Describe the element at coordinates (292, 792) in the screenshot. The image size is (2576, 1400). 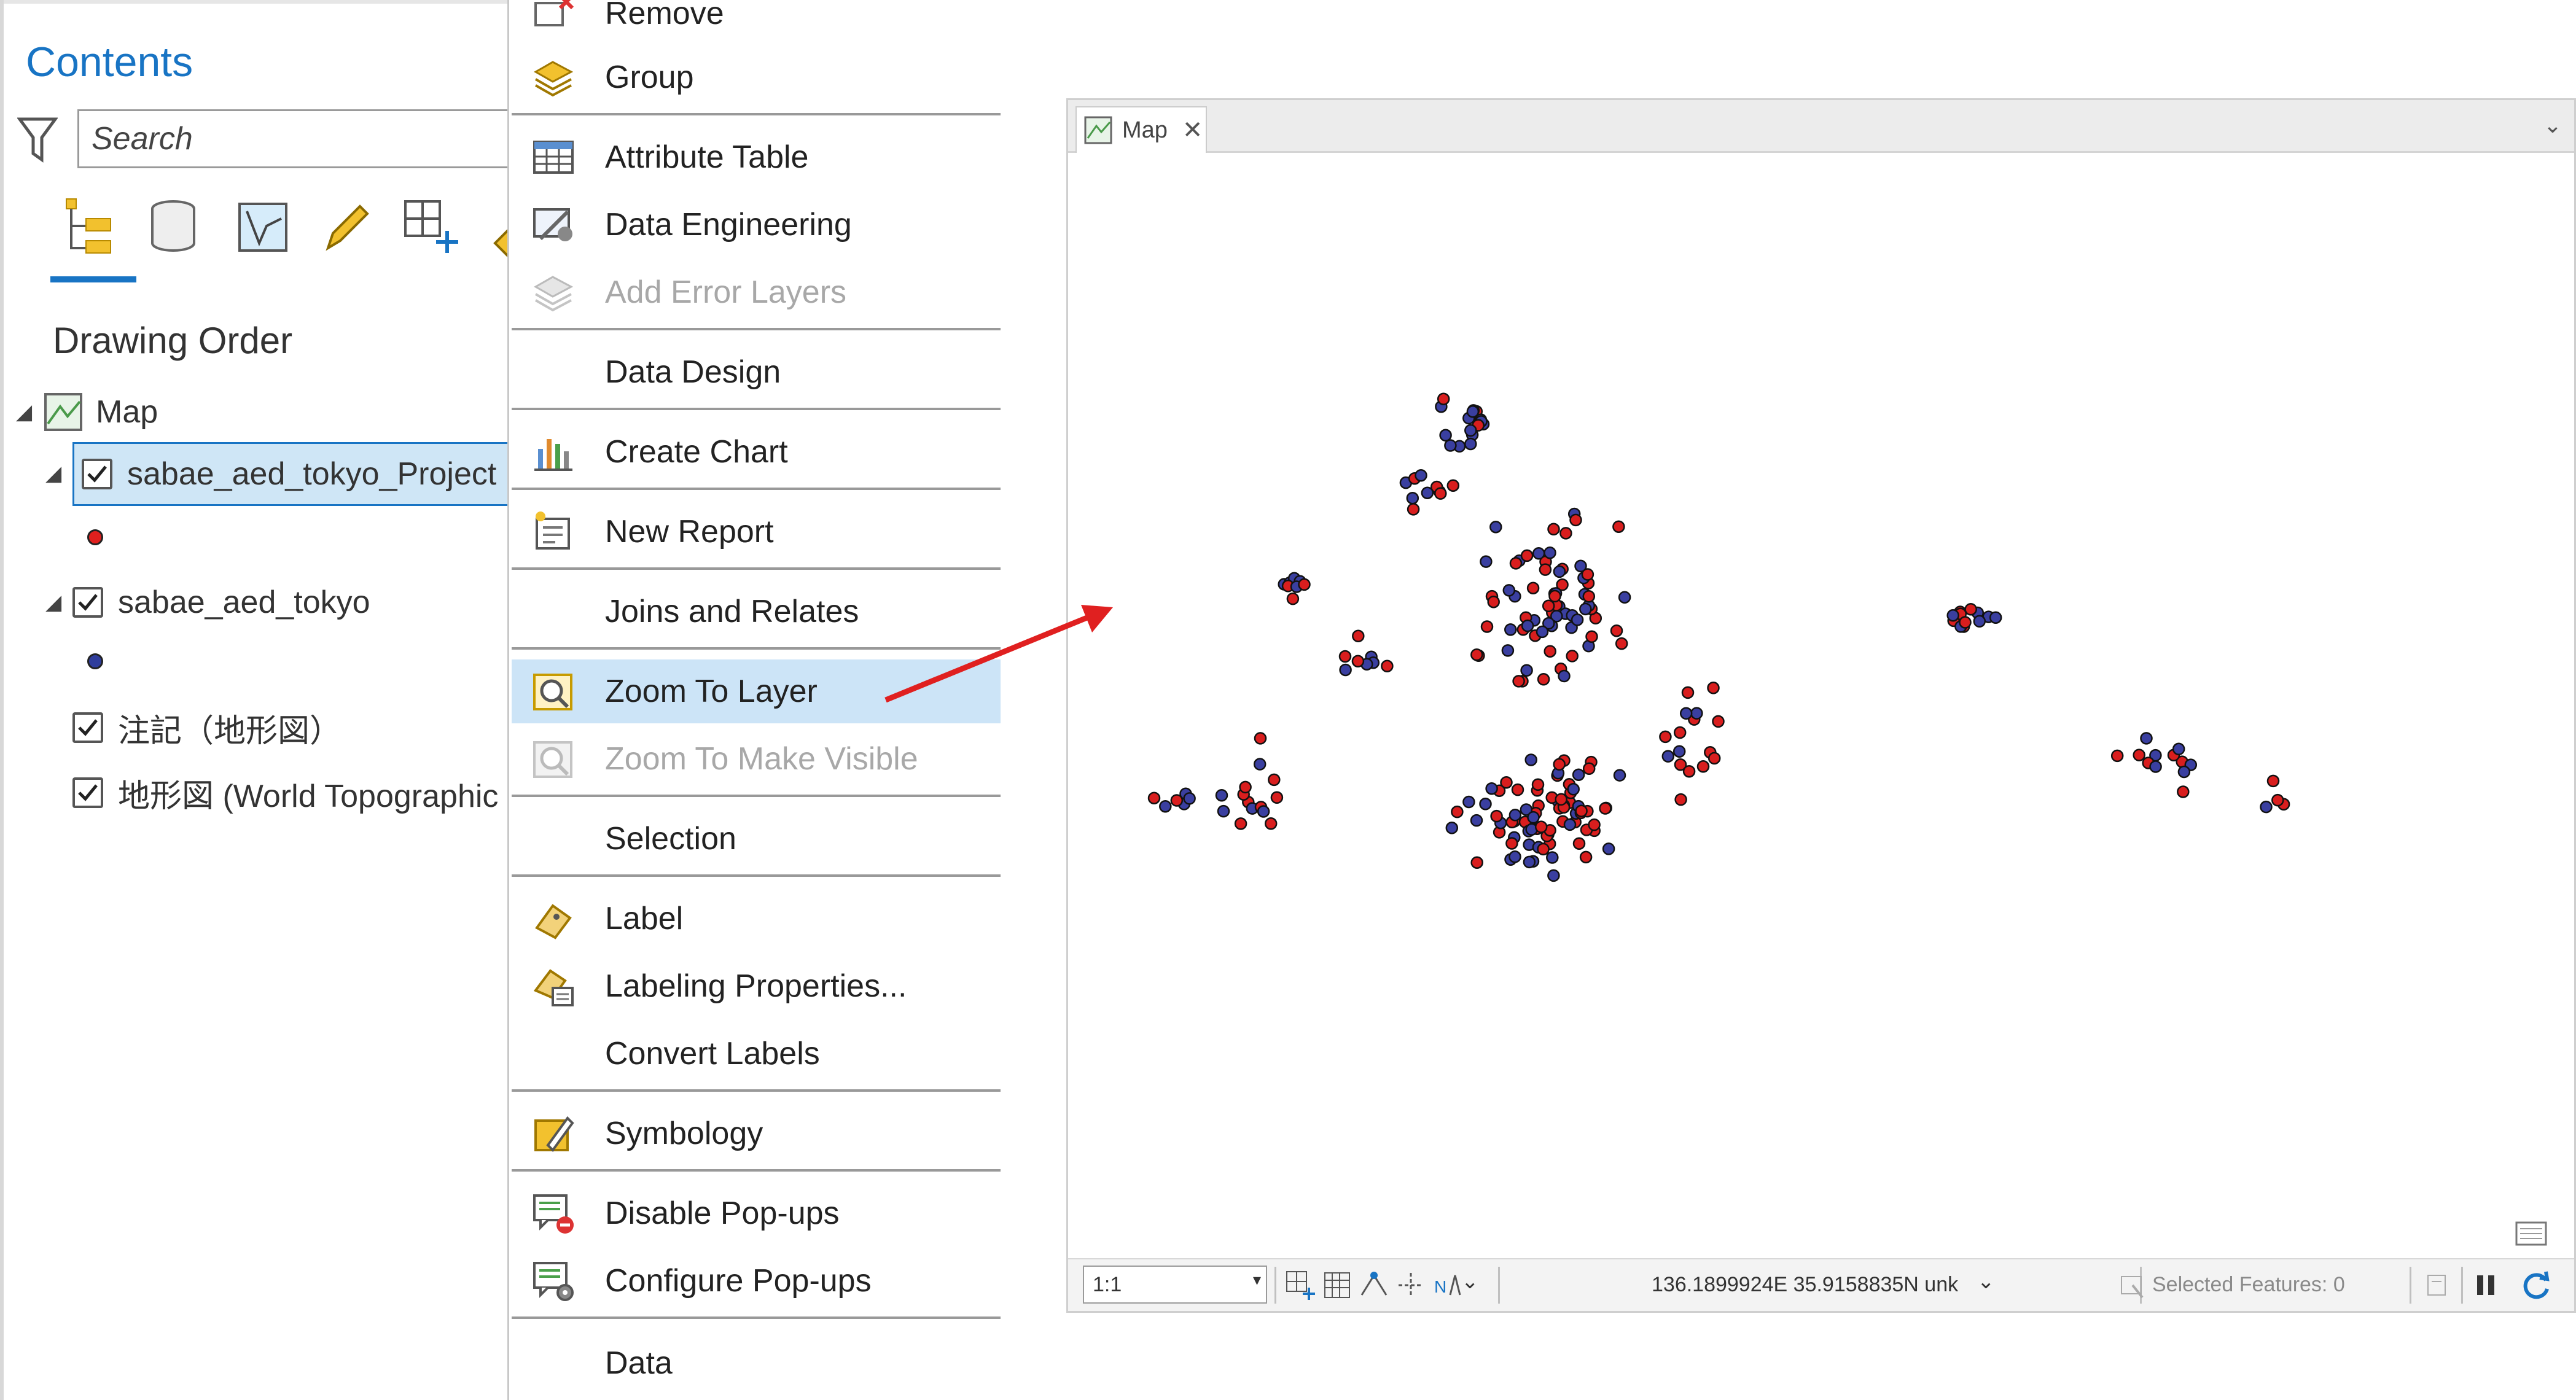
I see `layer-row-basemap: 地形図 (World Topographic` at that location.